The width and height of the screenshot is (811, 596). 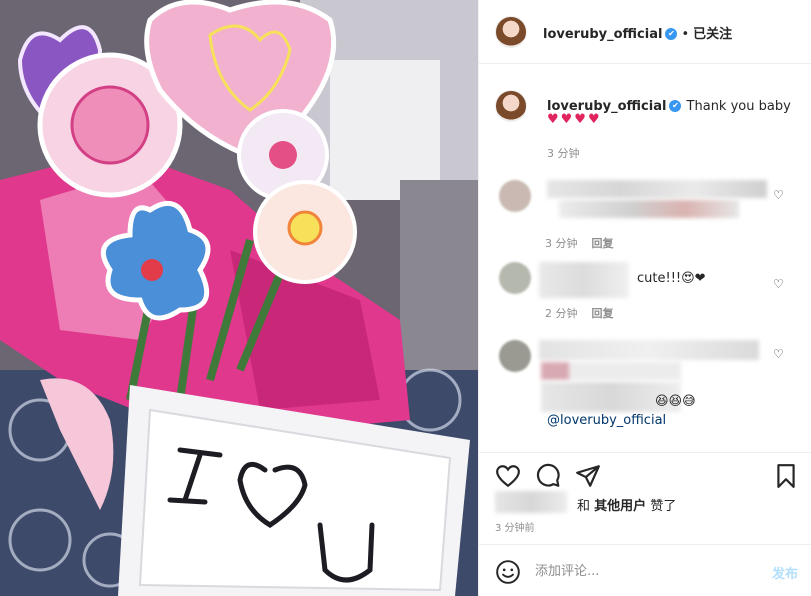 What do you see at coordinates (563, 153) in the screenshot?
I see `caption-time: 3 分钟` at bounding box center [563, 153].